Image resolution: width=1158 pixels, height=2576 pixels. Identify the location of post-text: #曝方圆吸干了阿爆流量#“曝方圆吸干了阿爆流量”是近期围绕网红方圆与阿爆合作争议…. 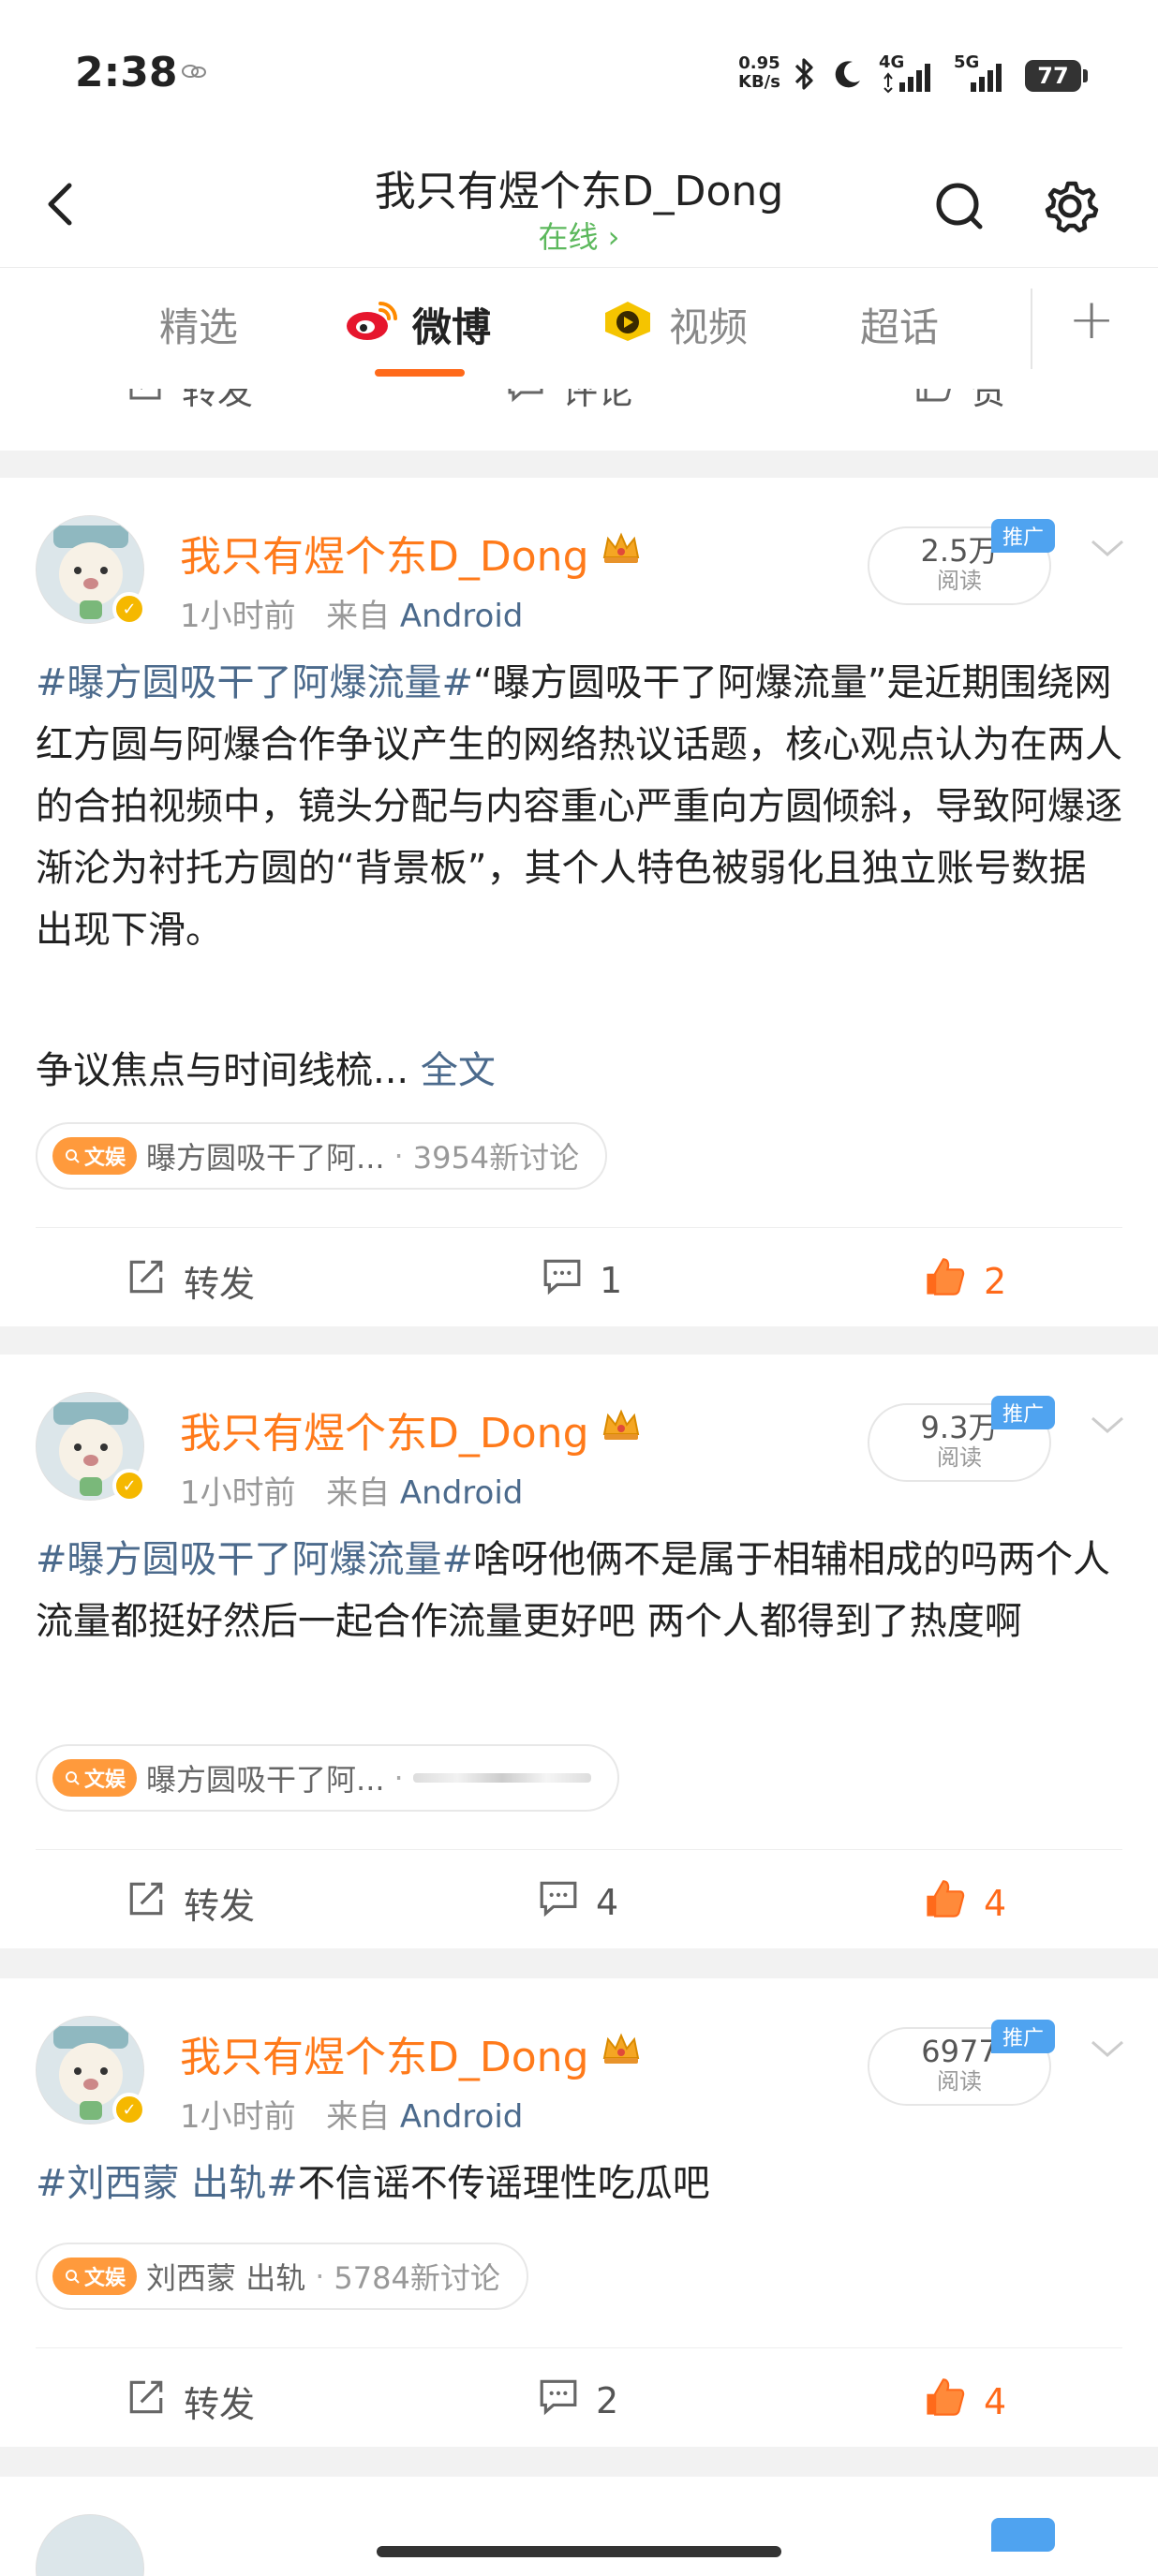
(579, 806).